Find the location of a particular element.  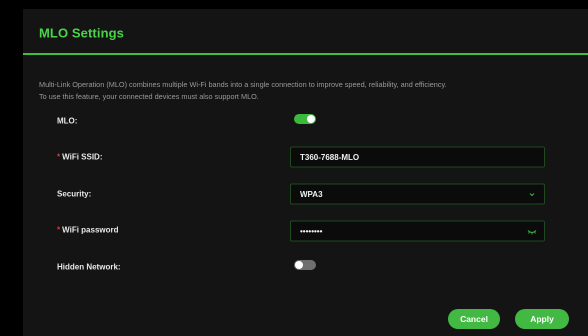

wifi-ssid-input: T360-7688-MLO is located at coordinates (417, 157).